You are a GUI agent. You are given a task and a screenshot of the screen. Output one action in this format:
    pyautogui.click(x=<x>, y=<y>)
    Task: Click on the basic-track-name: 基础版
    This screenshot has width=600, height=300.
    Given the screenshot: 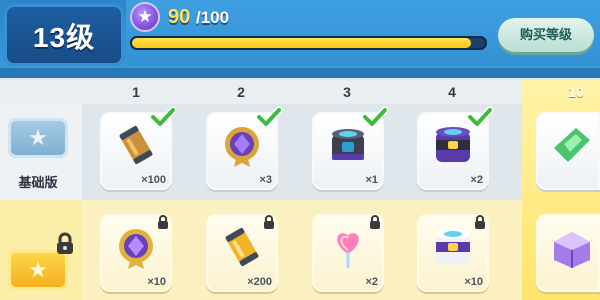 What is the action you would take?
    pyautogui.click(x=38, y=182)
    